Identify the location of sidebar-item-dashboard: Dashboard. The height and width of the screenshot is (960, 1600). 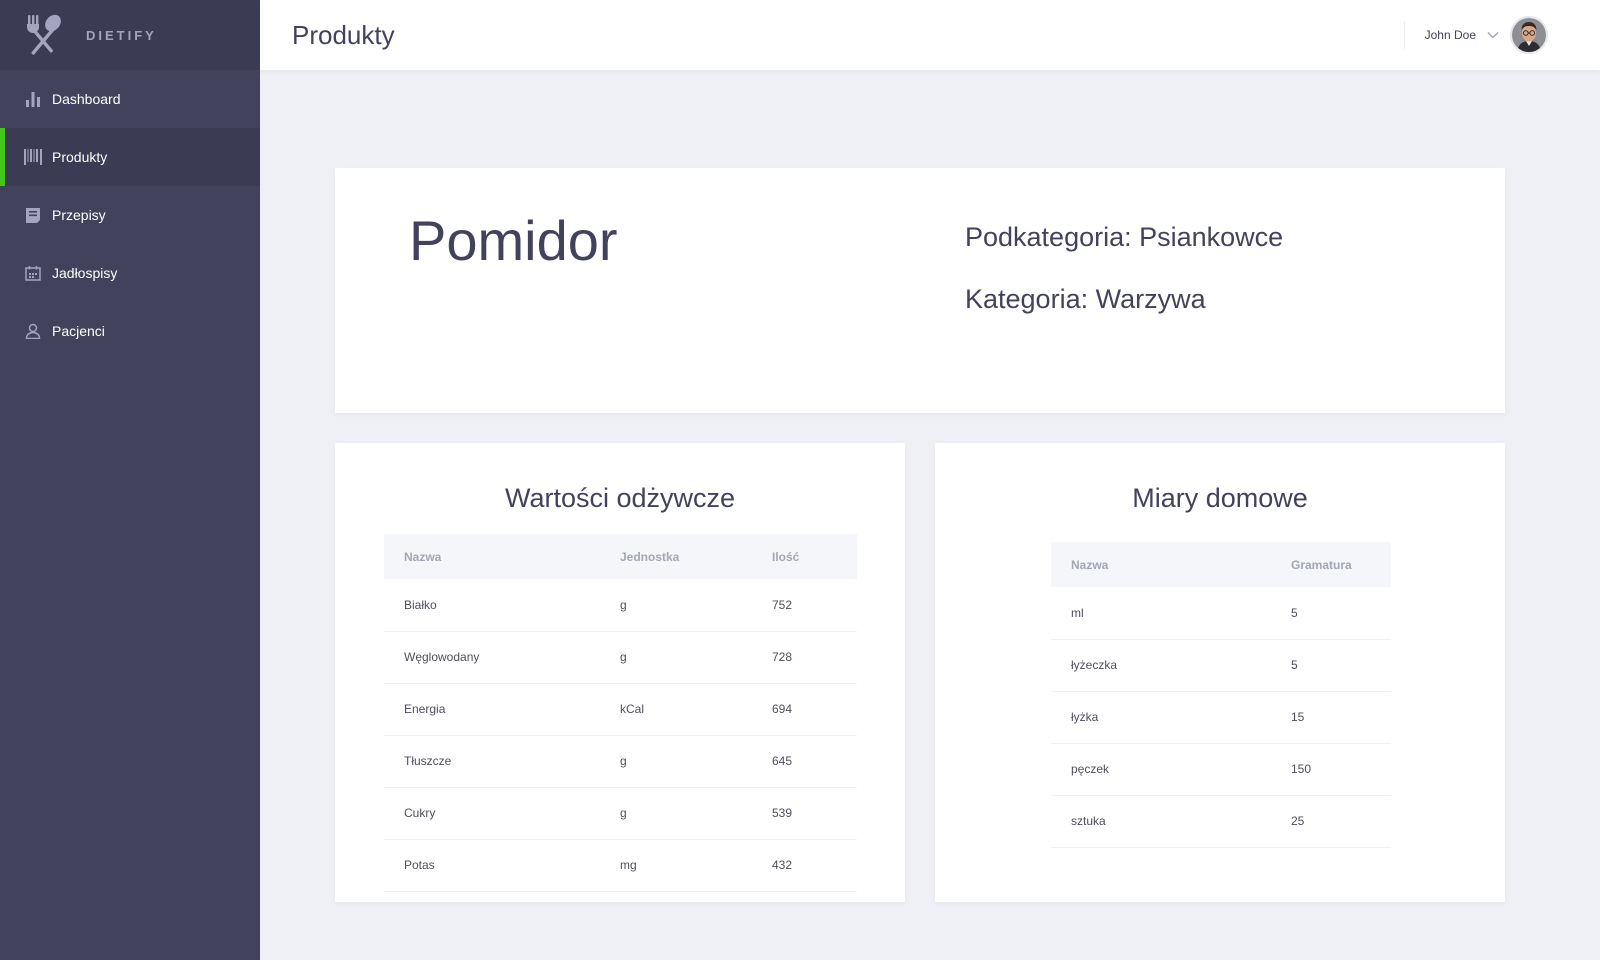
(130, 99).